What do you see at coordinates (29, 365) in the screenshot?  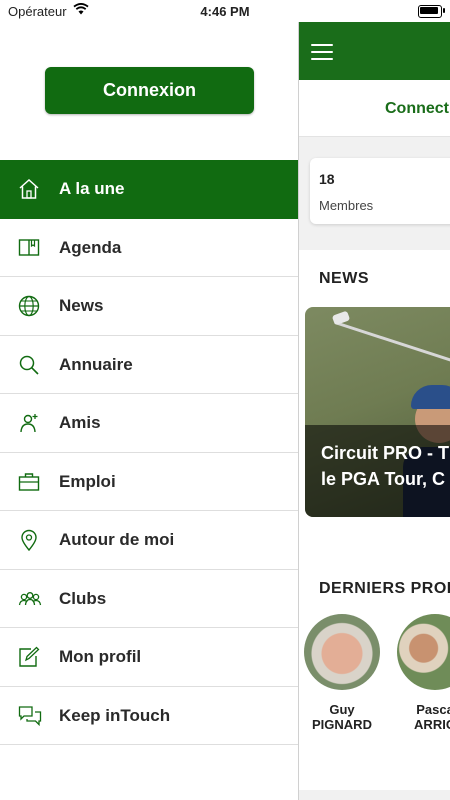 I see `search-icon` at bounding box center [29, 365].